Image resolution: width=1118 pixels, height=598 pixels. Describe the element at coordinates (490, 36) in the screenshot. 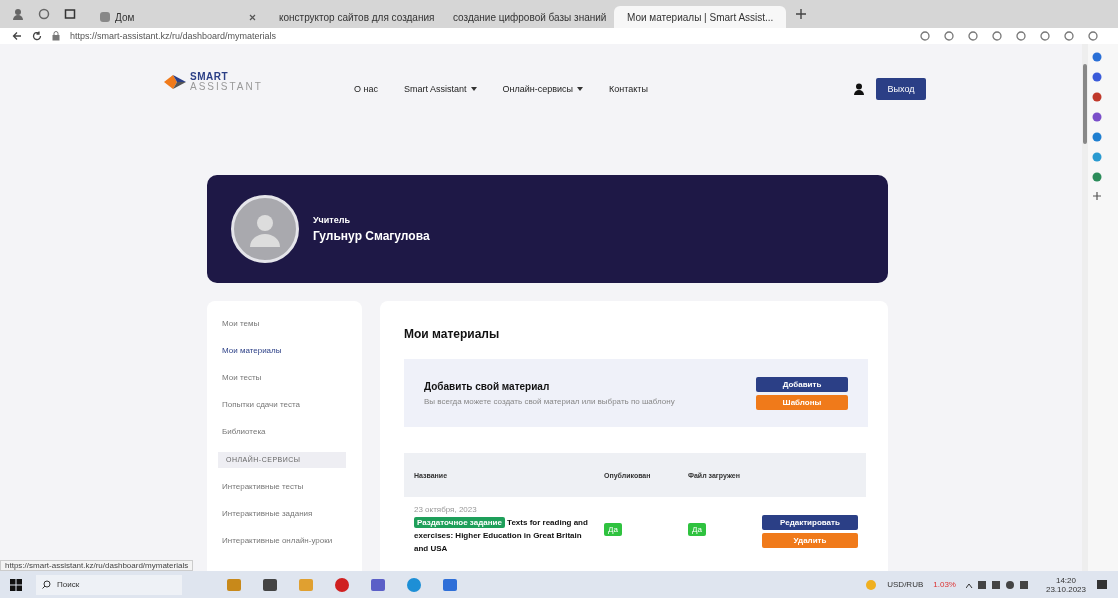

I see `address-field: https://smart-assistant.kz/ru/dashboard/mymaterials` at that location.